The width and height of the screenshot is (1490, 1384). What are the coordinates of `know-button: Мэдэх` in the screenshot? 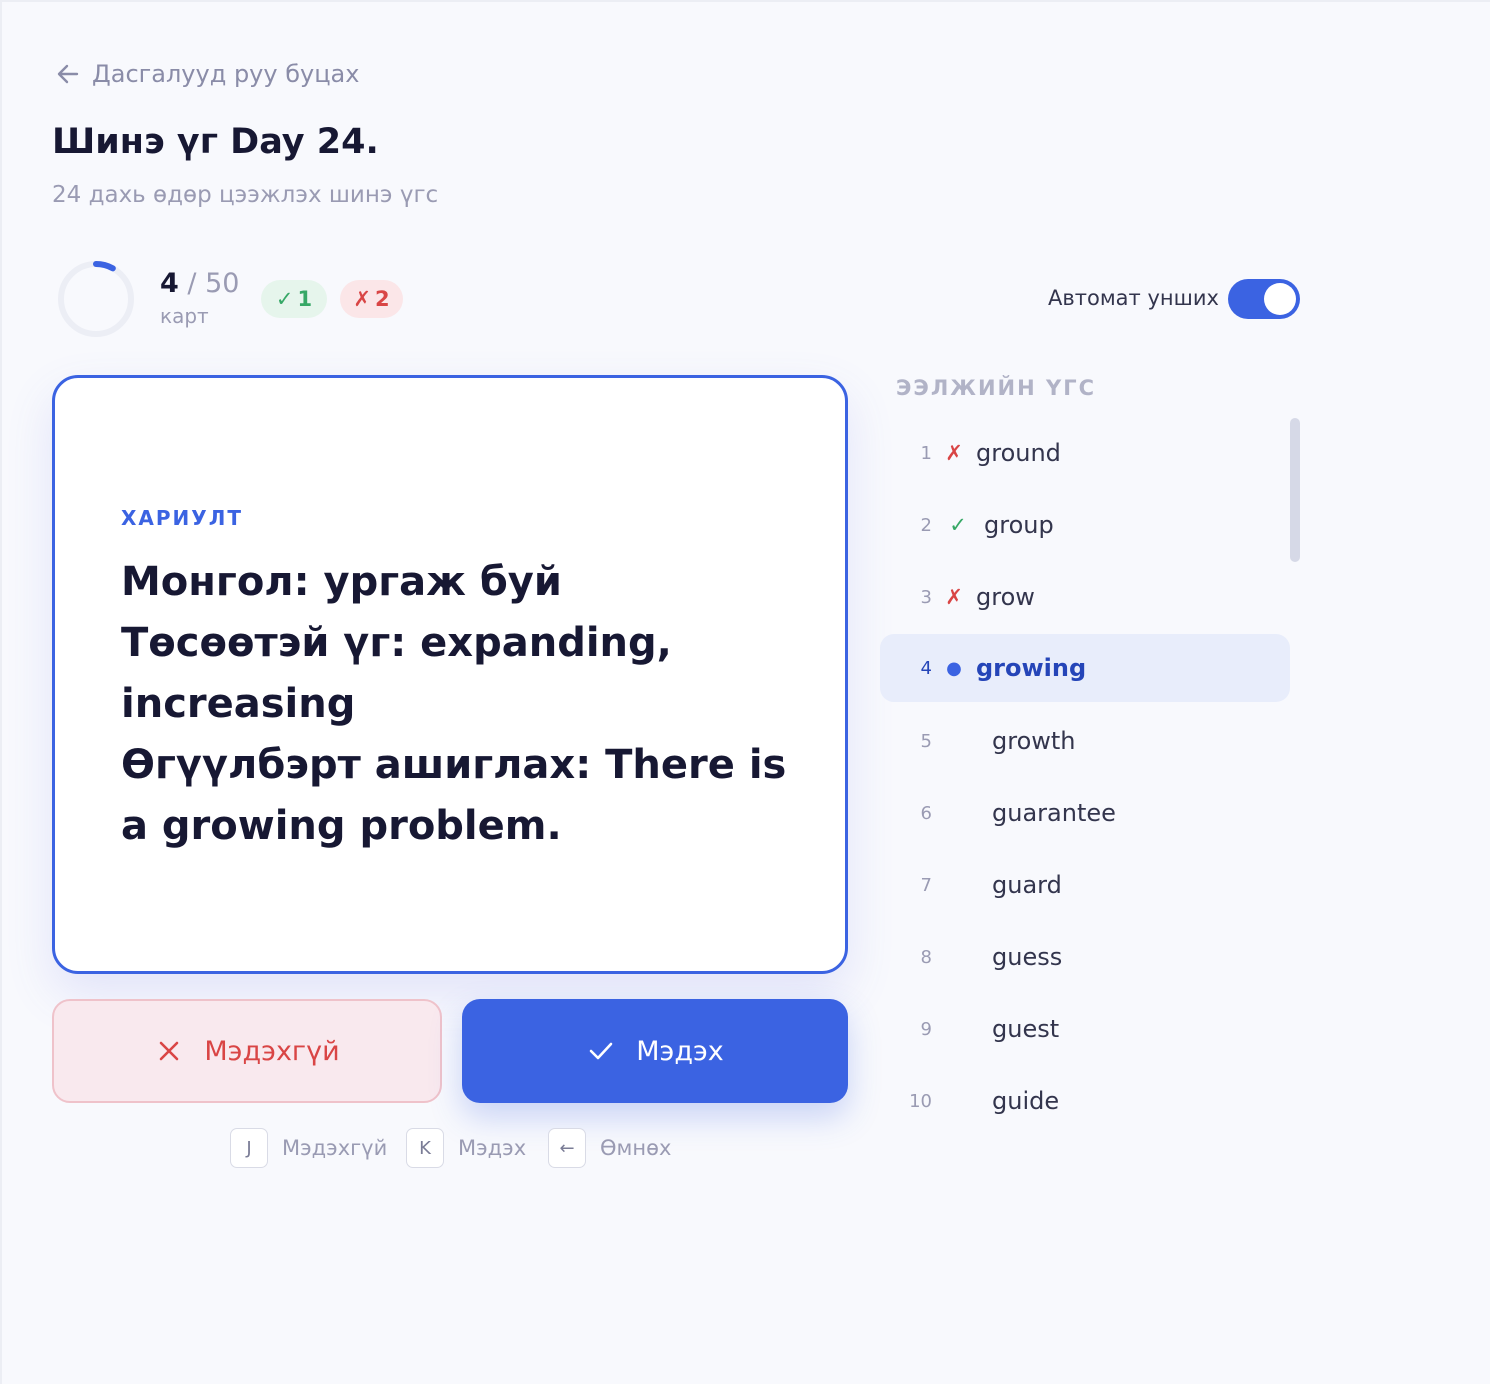 It's located at (655, 1051).